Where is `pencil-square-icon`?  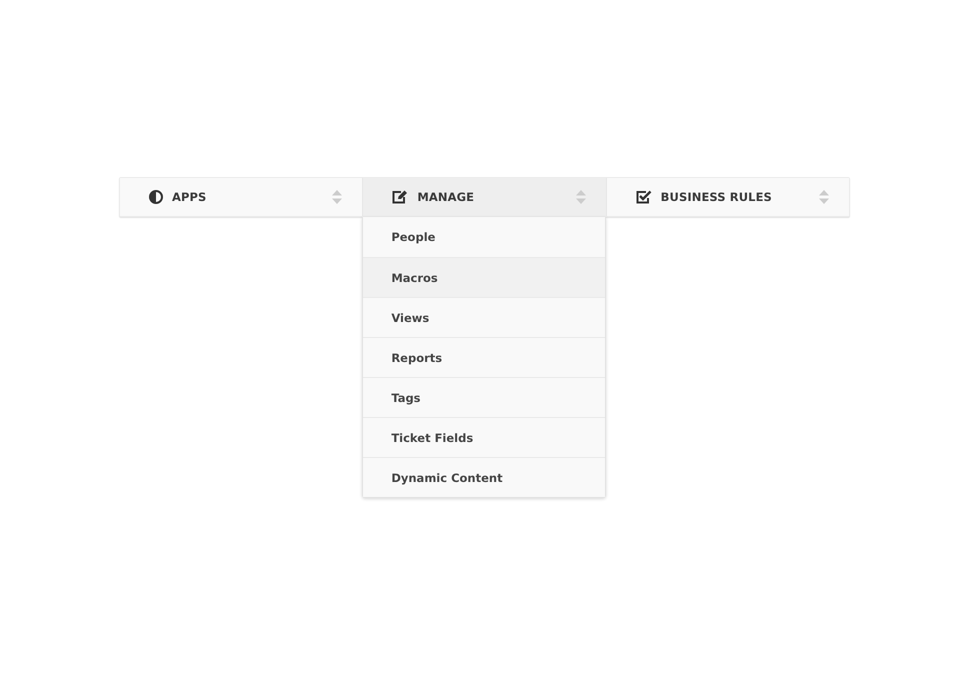
pencil-square-icon is located at coordinates (400, 197).